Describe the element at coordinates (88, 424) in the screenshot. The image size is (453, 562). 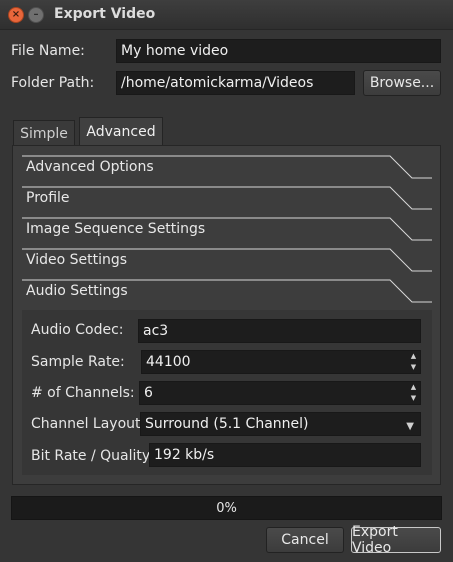
I see `channel-layout-label: Channel Layout:` at that location.